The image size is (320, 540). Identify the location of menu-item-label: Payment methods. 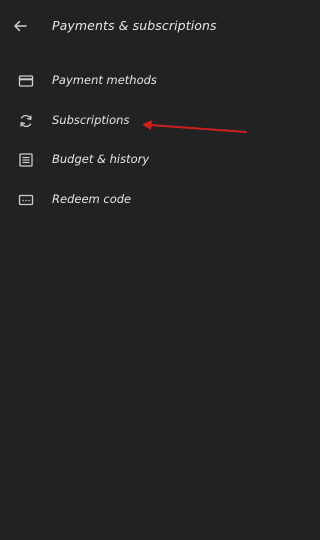
(104, 80).